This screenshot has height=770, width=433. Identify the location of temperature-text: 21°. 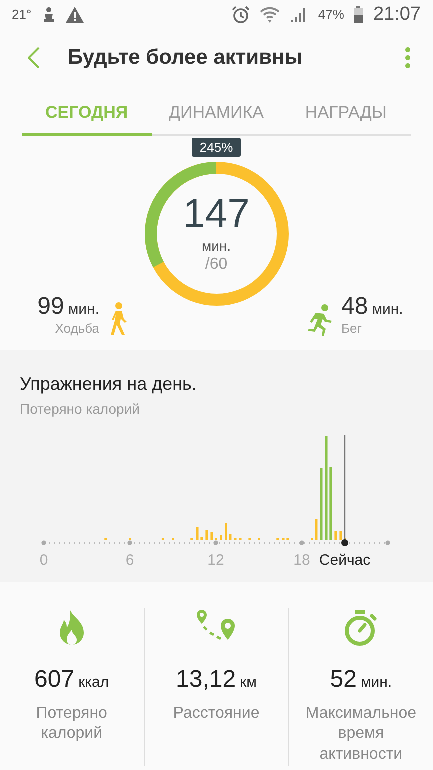
(22, 14).